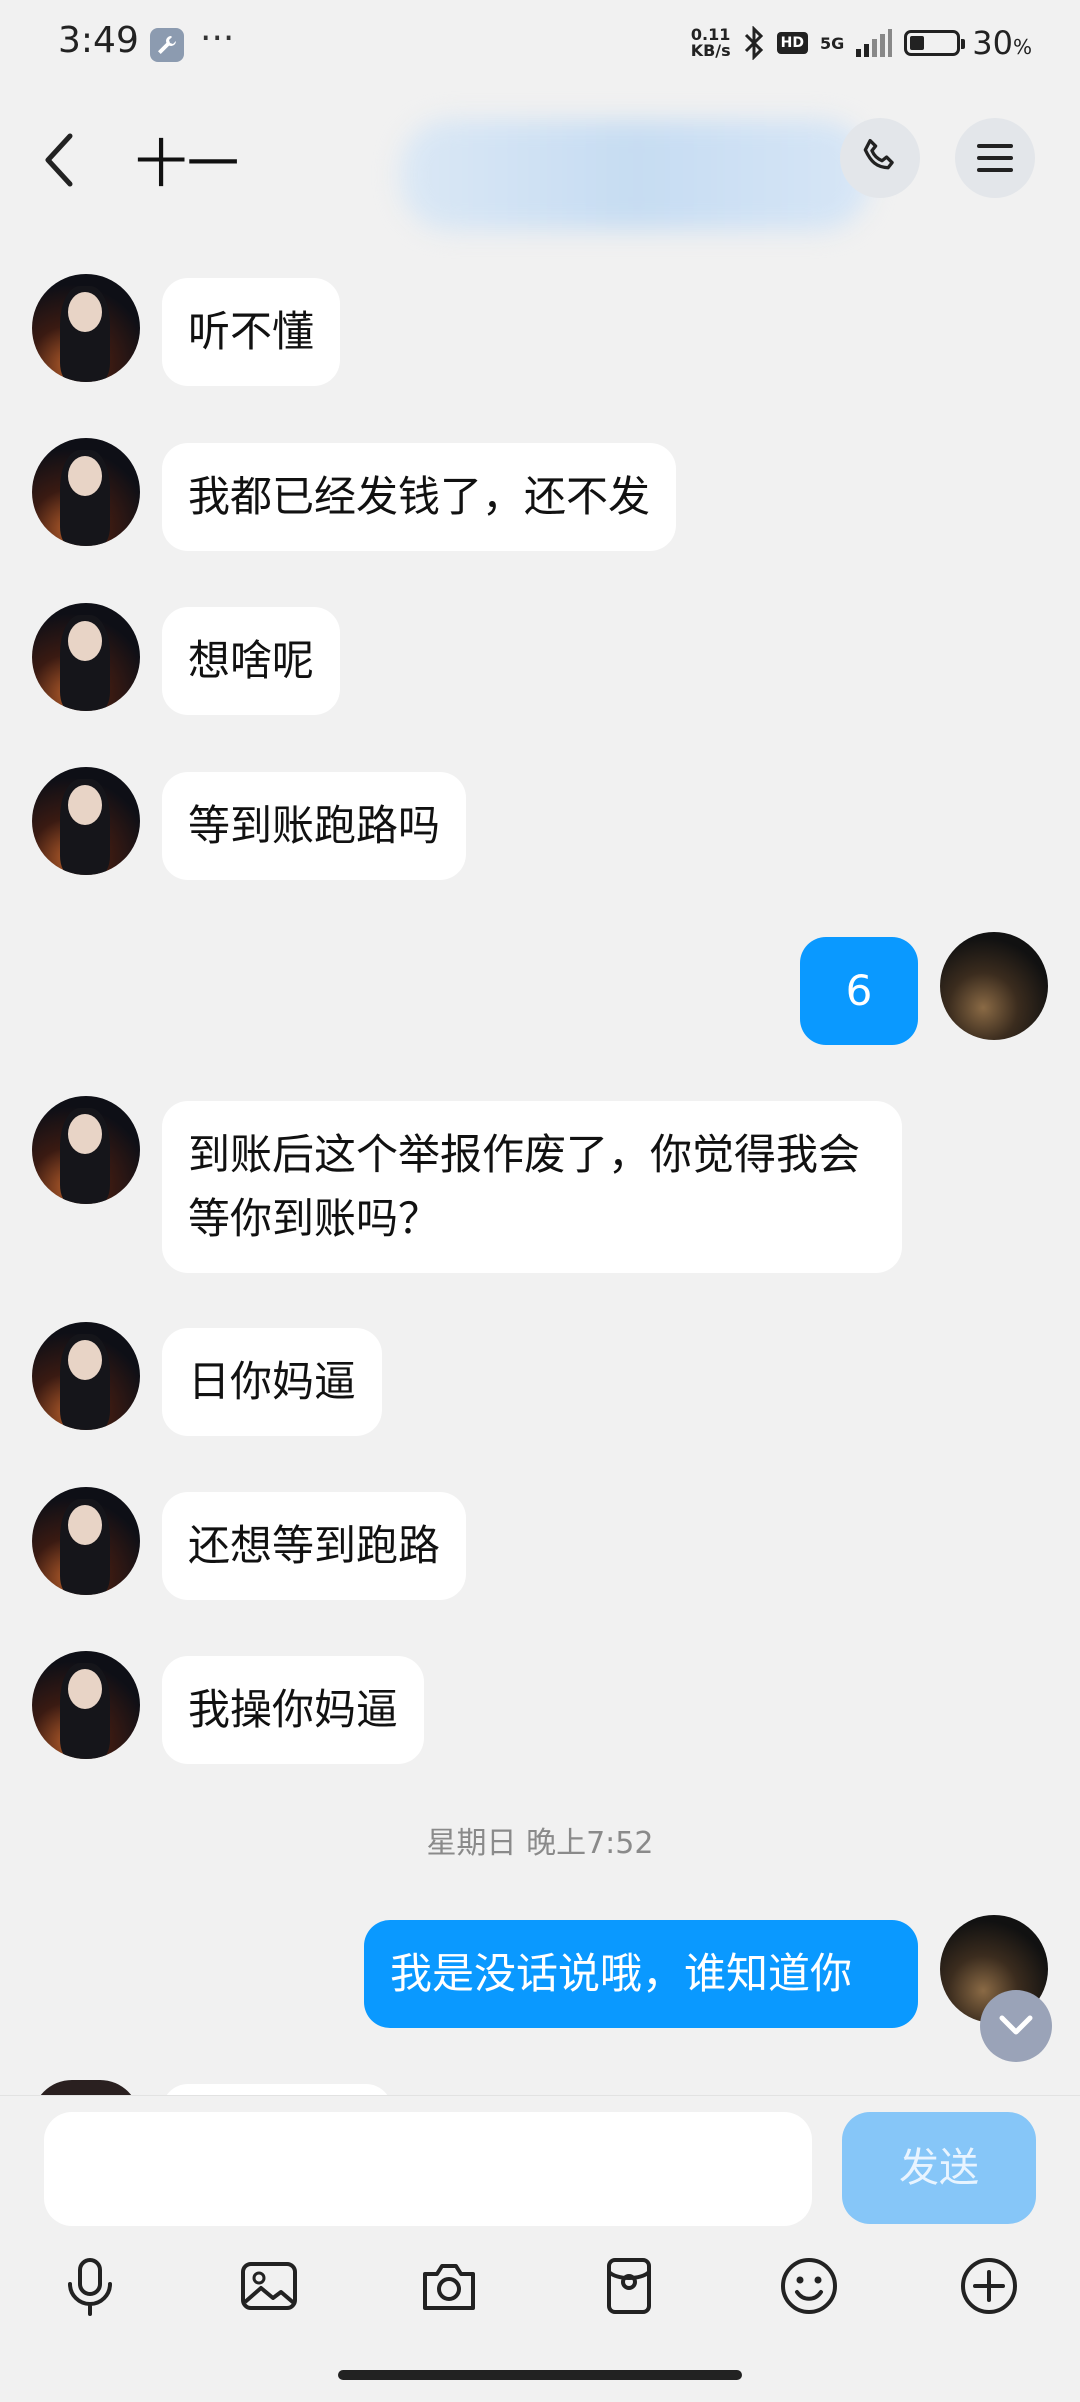  Describe the element at coordinates (1022, 47) in the screenshot. I see `battery-percent-symbol: %` at that location.